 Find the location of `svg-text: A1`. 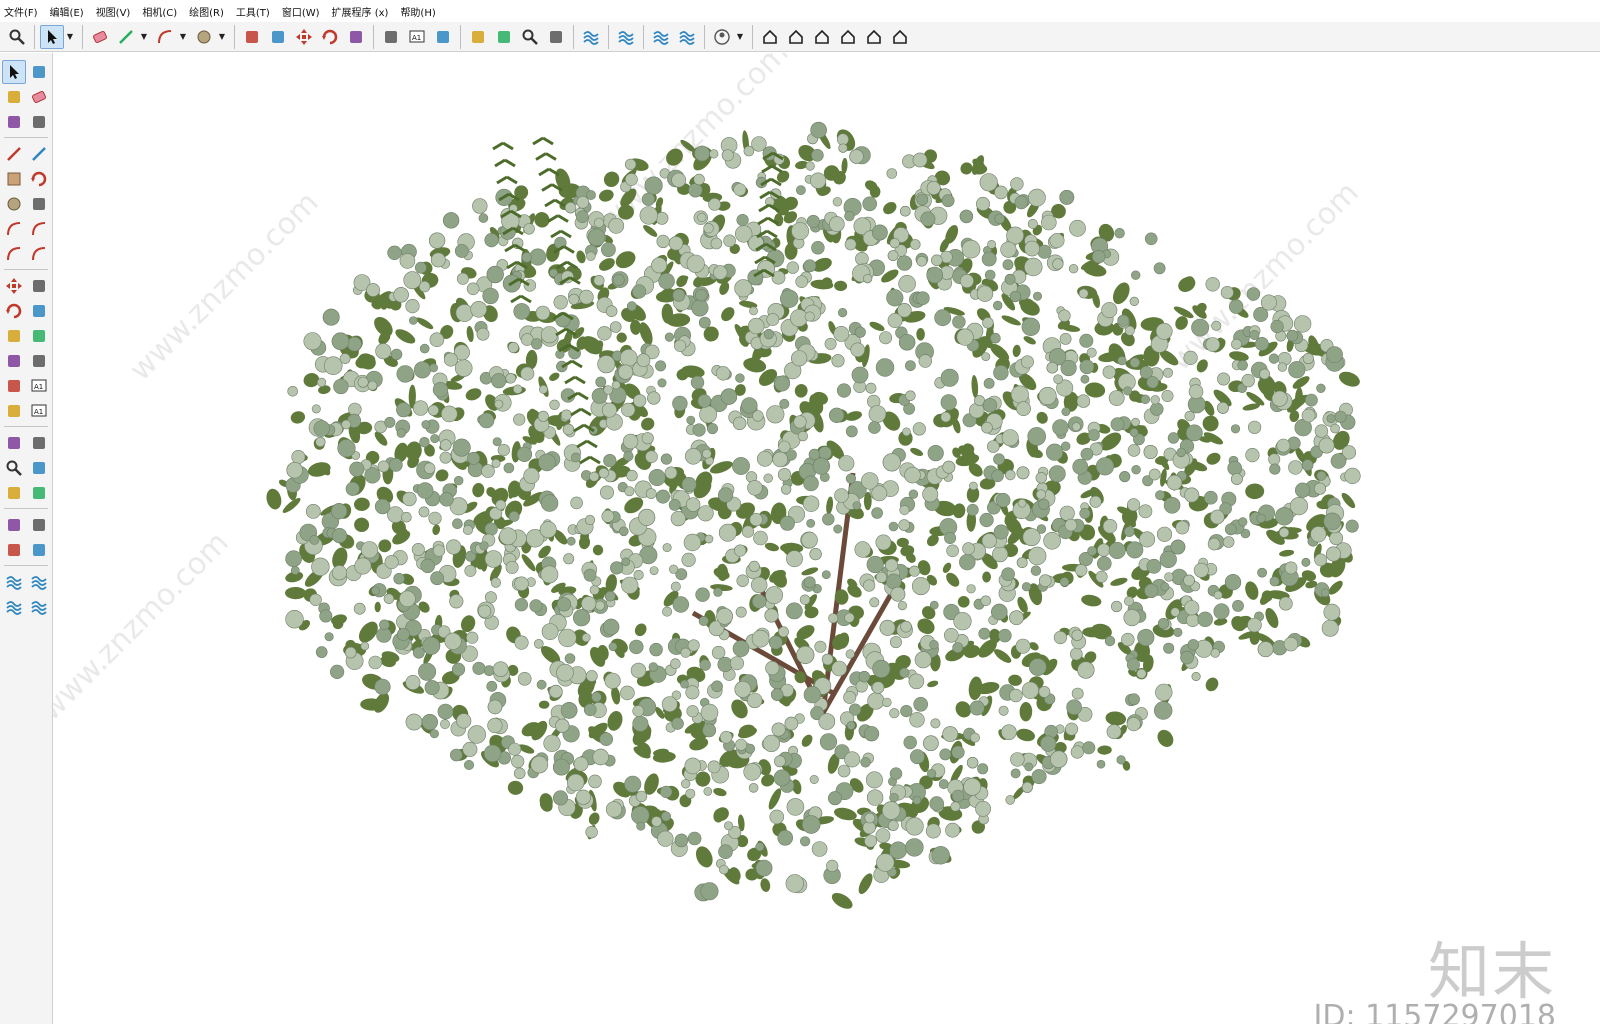

svg-text: A1 is located at coordinates (416, 38).